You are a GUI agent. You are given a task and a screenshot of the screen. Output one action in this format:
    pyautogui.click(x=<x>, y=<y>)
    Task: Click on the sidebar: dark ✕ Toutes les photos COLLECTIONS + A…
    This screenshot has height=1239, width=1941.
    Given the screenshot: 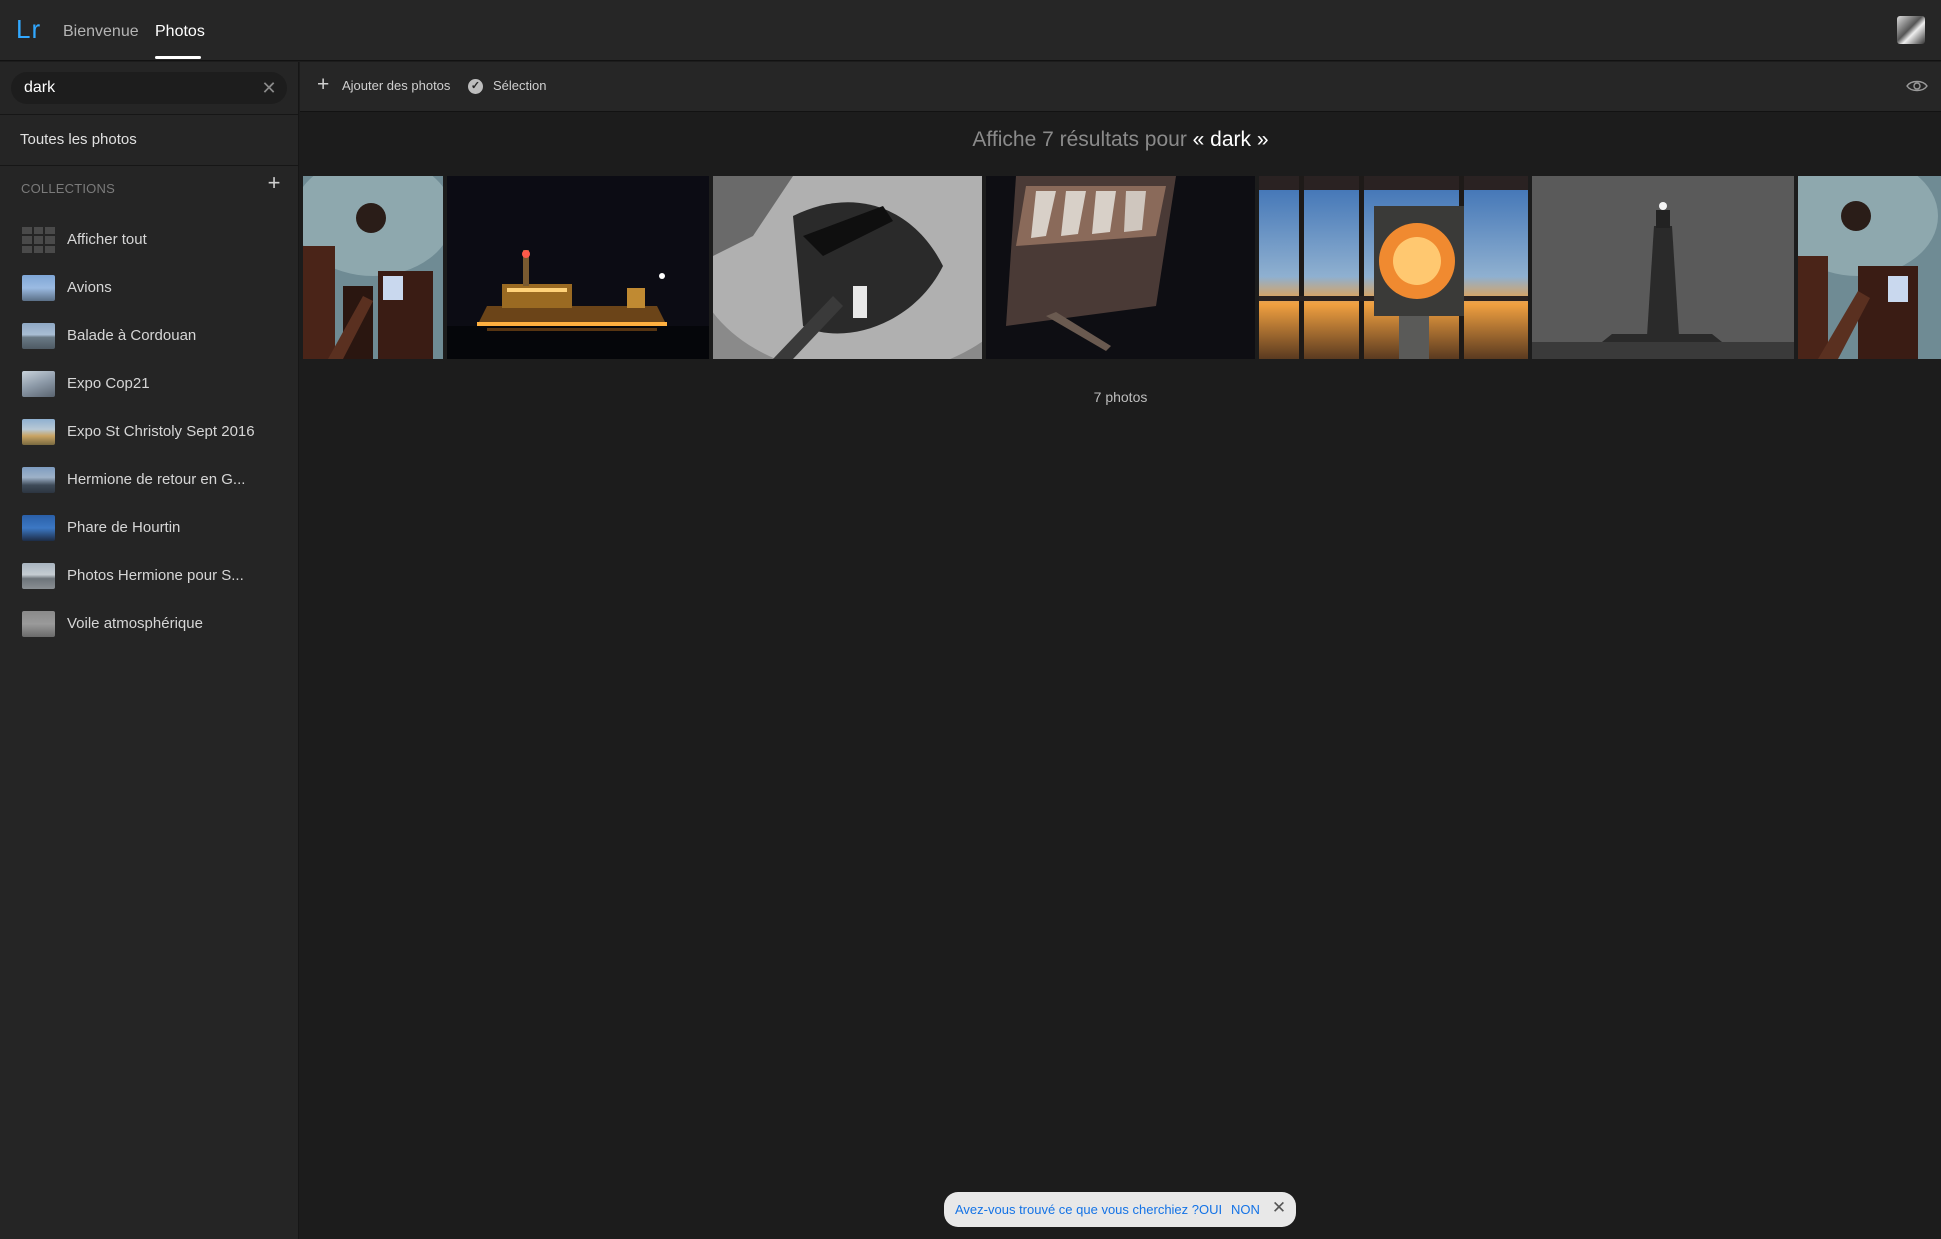 What is the action you would take?
    pyautogui.click(x=149, y=650)
    